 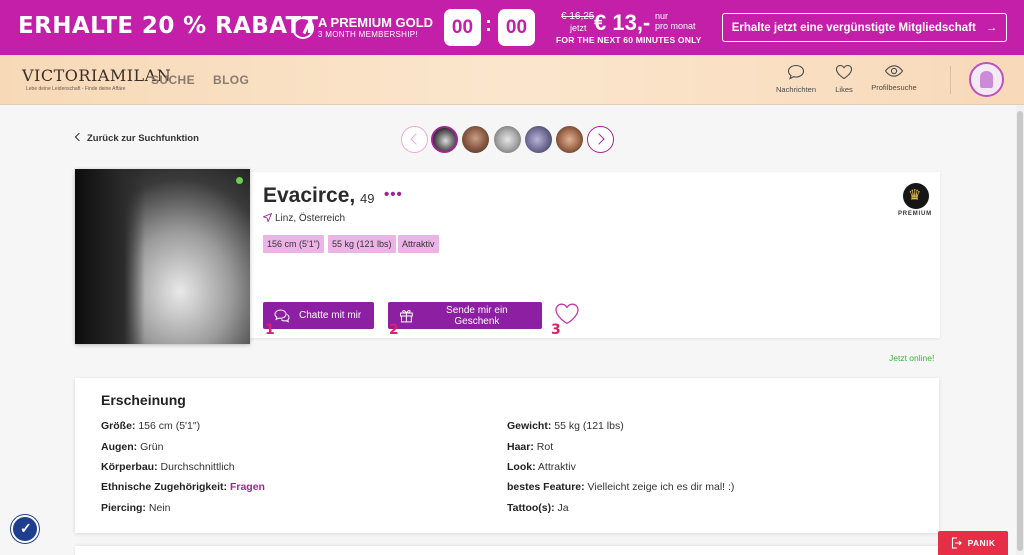 I want to click on attr-value: Nein, so click(x=159, y=508).